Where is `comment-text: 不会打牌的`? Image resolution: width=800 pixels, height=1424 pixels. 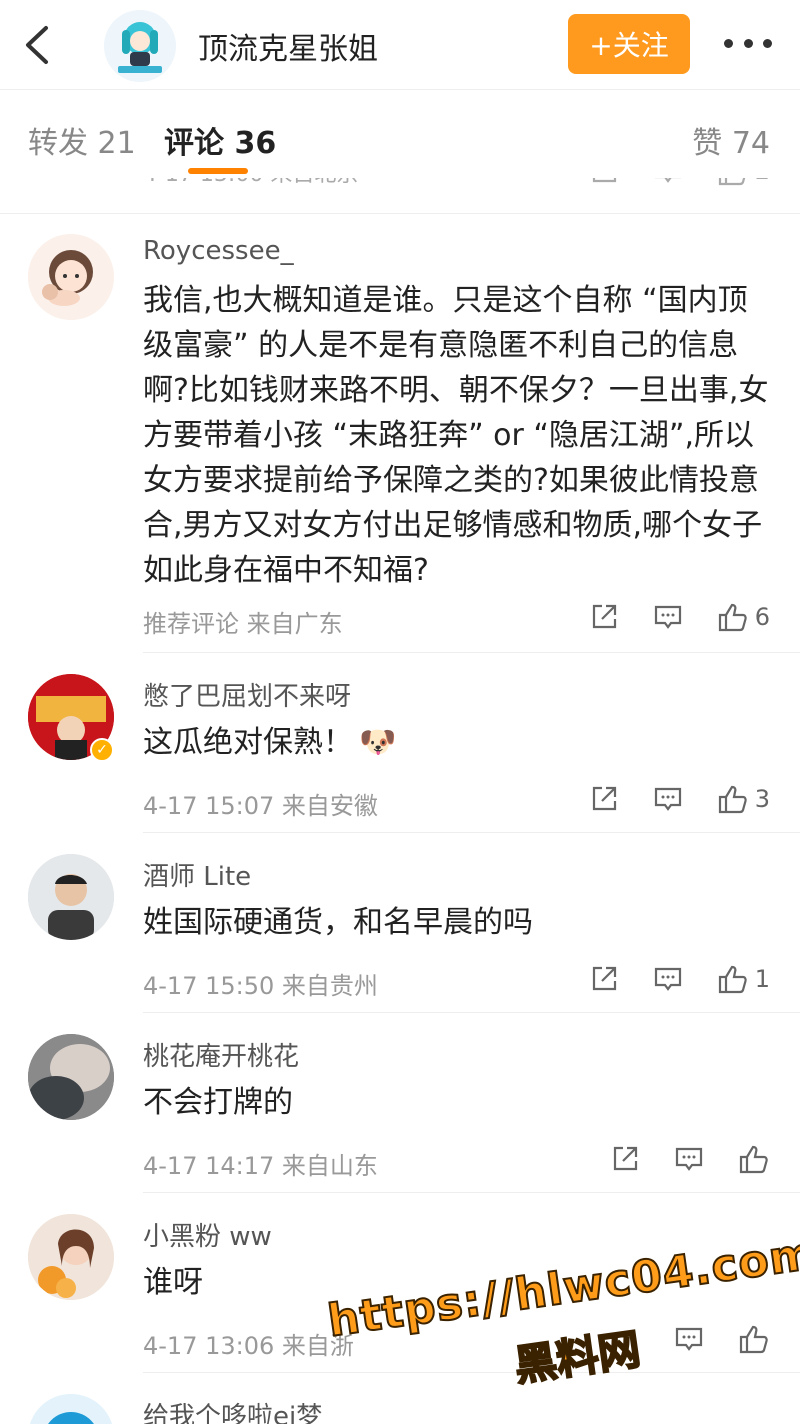
comment-text: 不会打牌的 is located at coordinates (218, 1102).